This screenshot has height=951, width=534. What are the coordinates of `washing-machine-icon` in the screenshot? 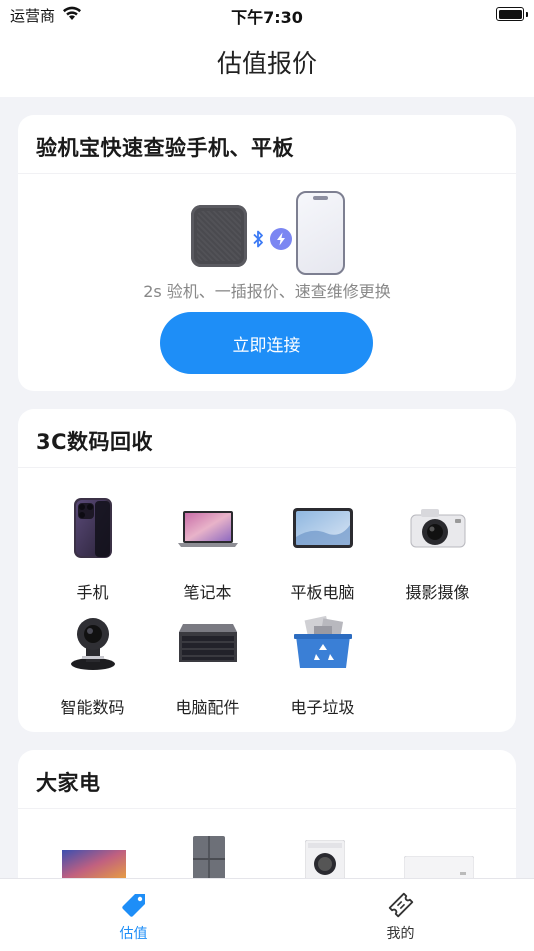 It's located at (325, 860).